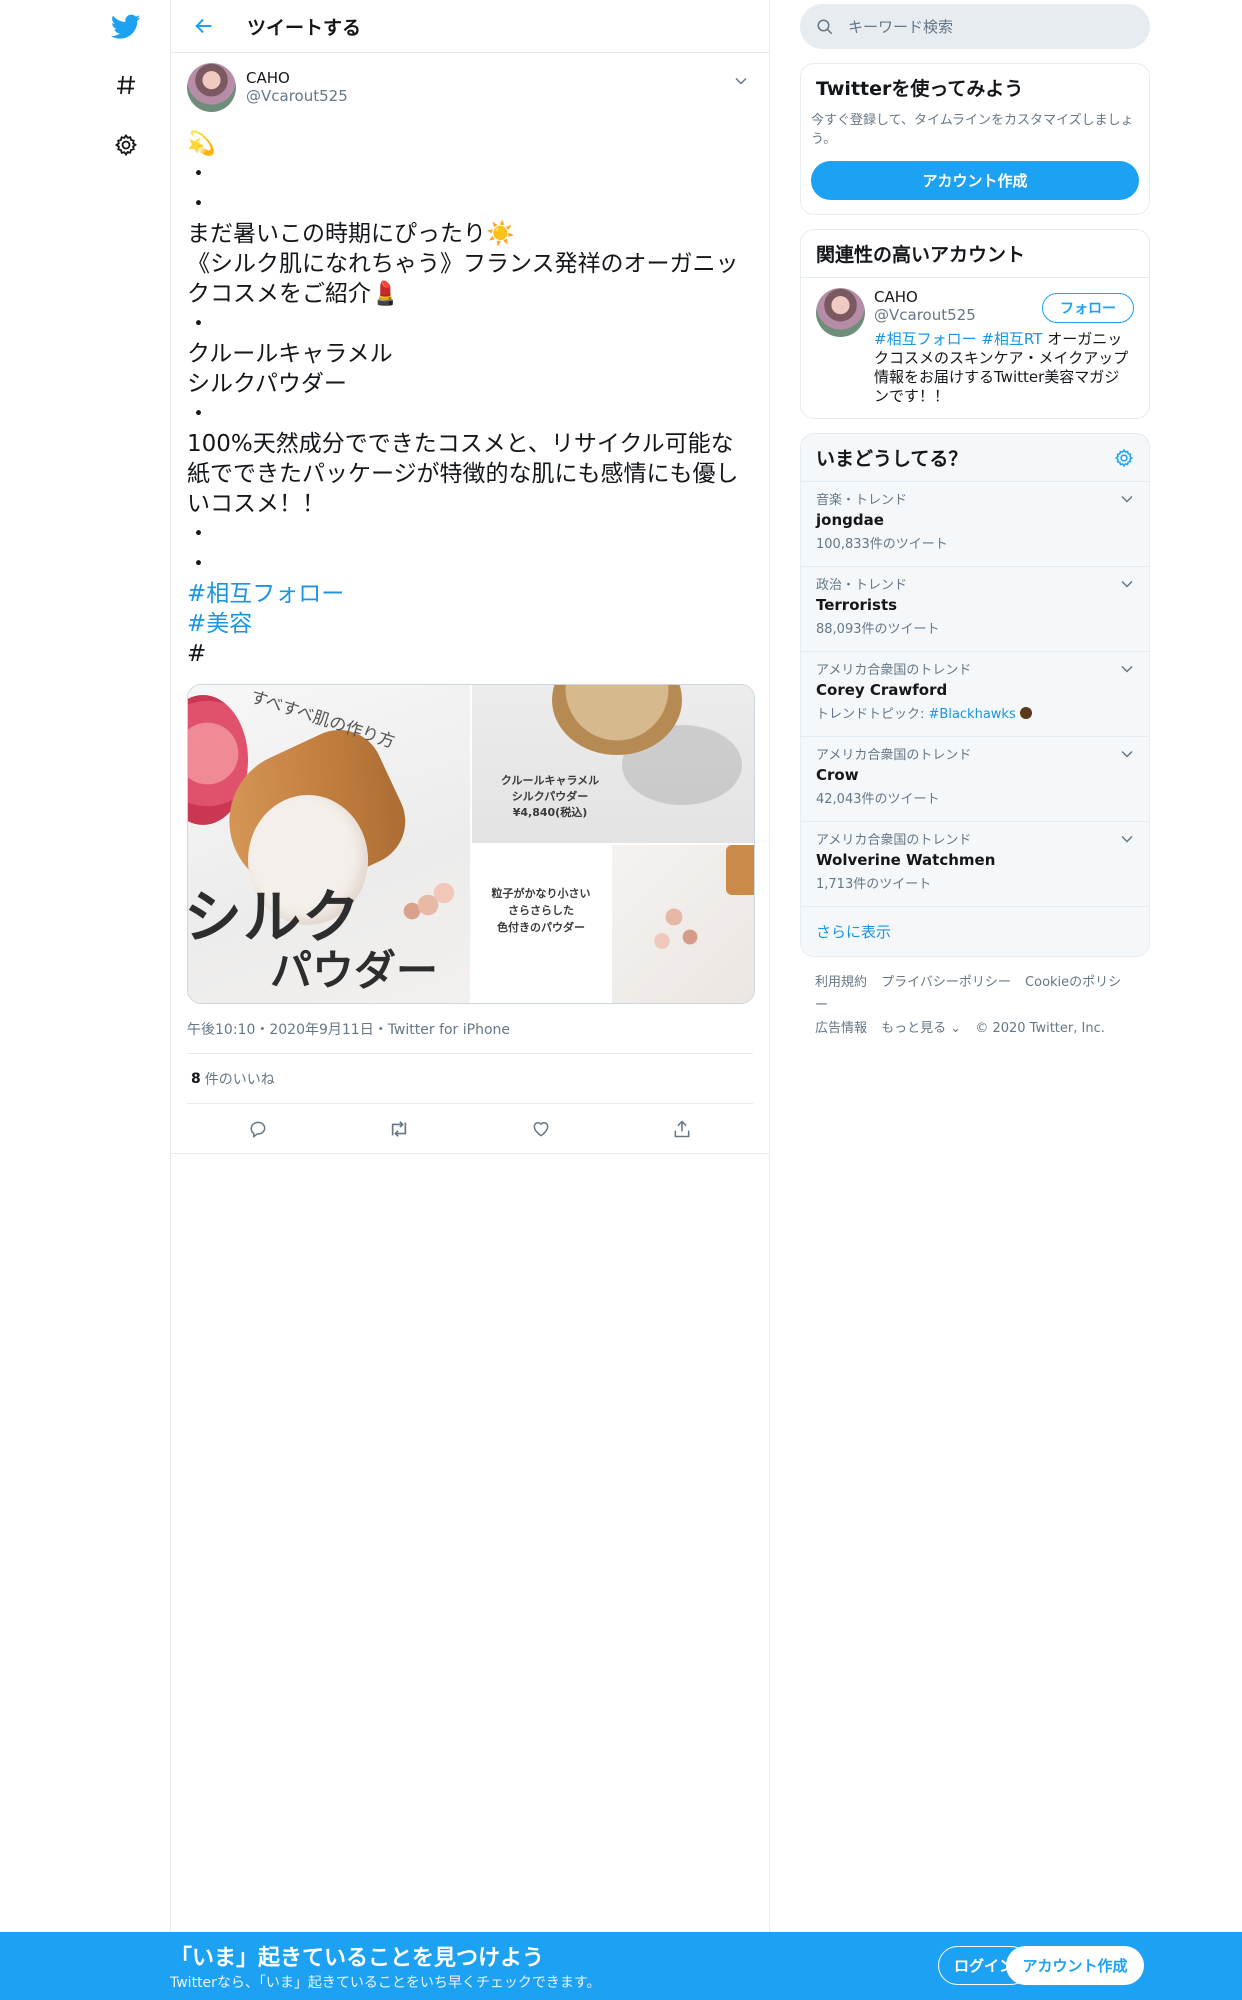 The width and height of the screenshot is (1242, 2000). What do you see at coordinates (1011, 339) in the screenshot?
I see `bio-hashtag-link: #相互RT` at bounding box center [1011, 339].